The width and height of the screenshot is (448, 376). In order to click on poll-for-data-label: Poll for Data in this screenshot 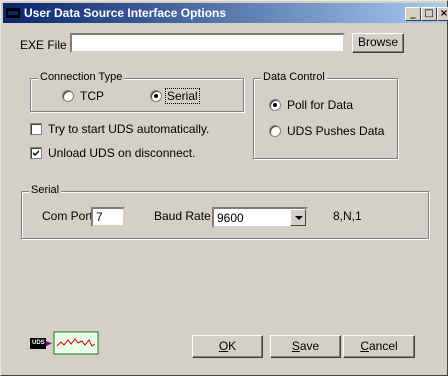, I will do `click(320, 105)`.